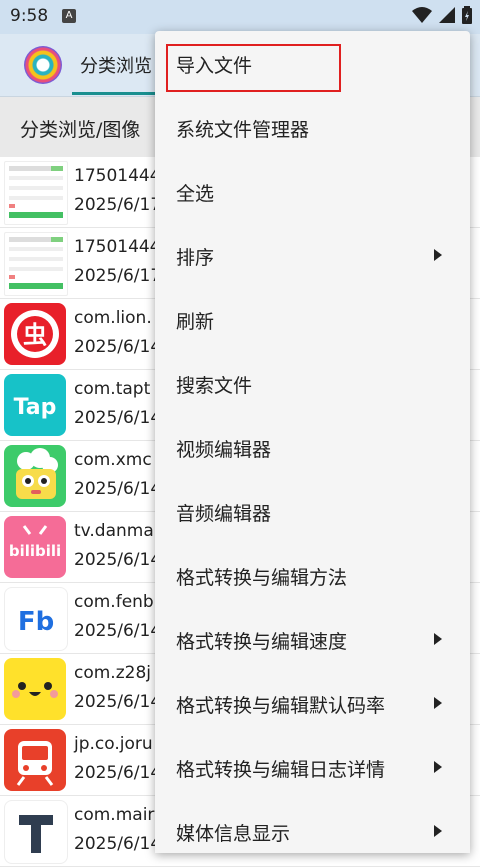  What do you see at coordinates (447, 15) in the screenshot?
I see `signal-icon` at bounding box center [447, 15].